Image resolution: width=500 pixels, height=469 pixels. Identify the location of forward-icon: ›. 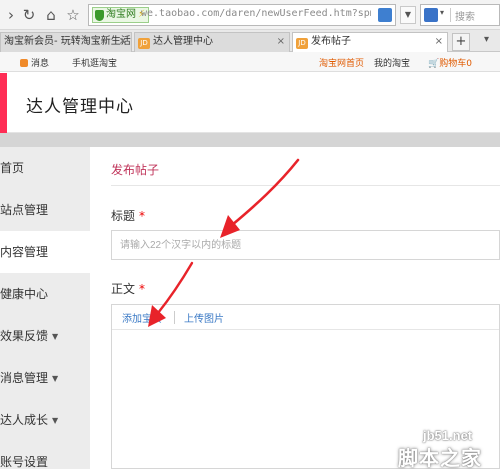
(11, 15).